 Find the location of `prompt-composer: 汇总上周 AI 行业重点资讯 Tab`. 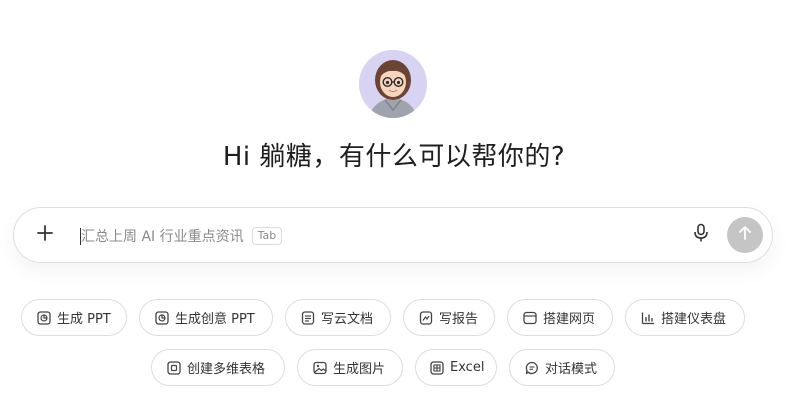

prompt-composer: 汇总上周 AI 行业重点资讯 Tab is located at coordinates (393, 235).